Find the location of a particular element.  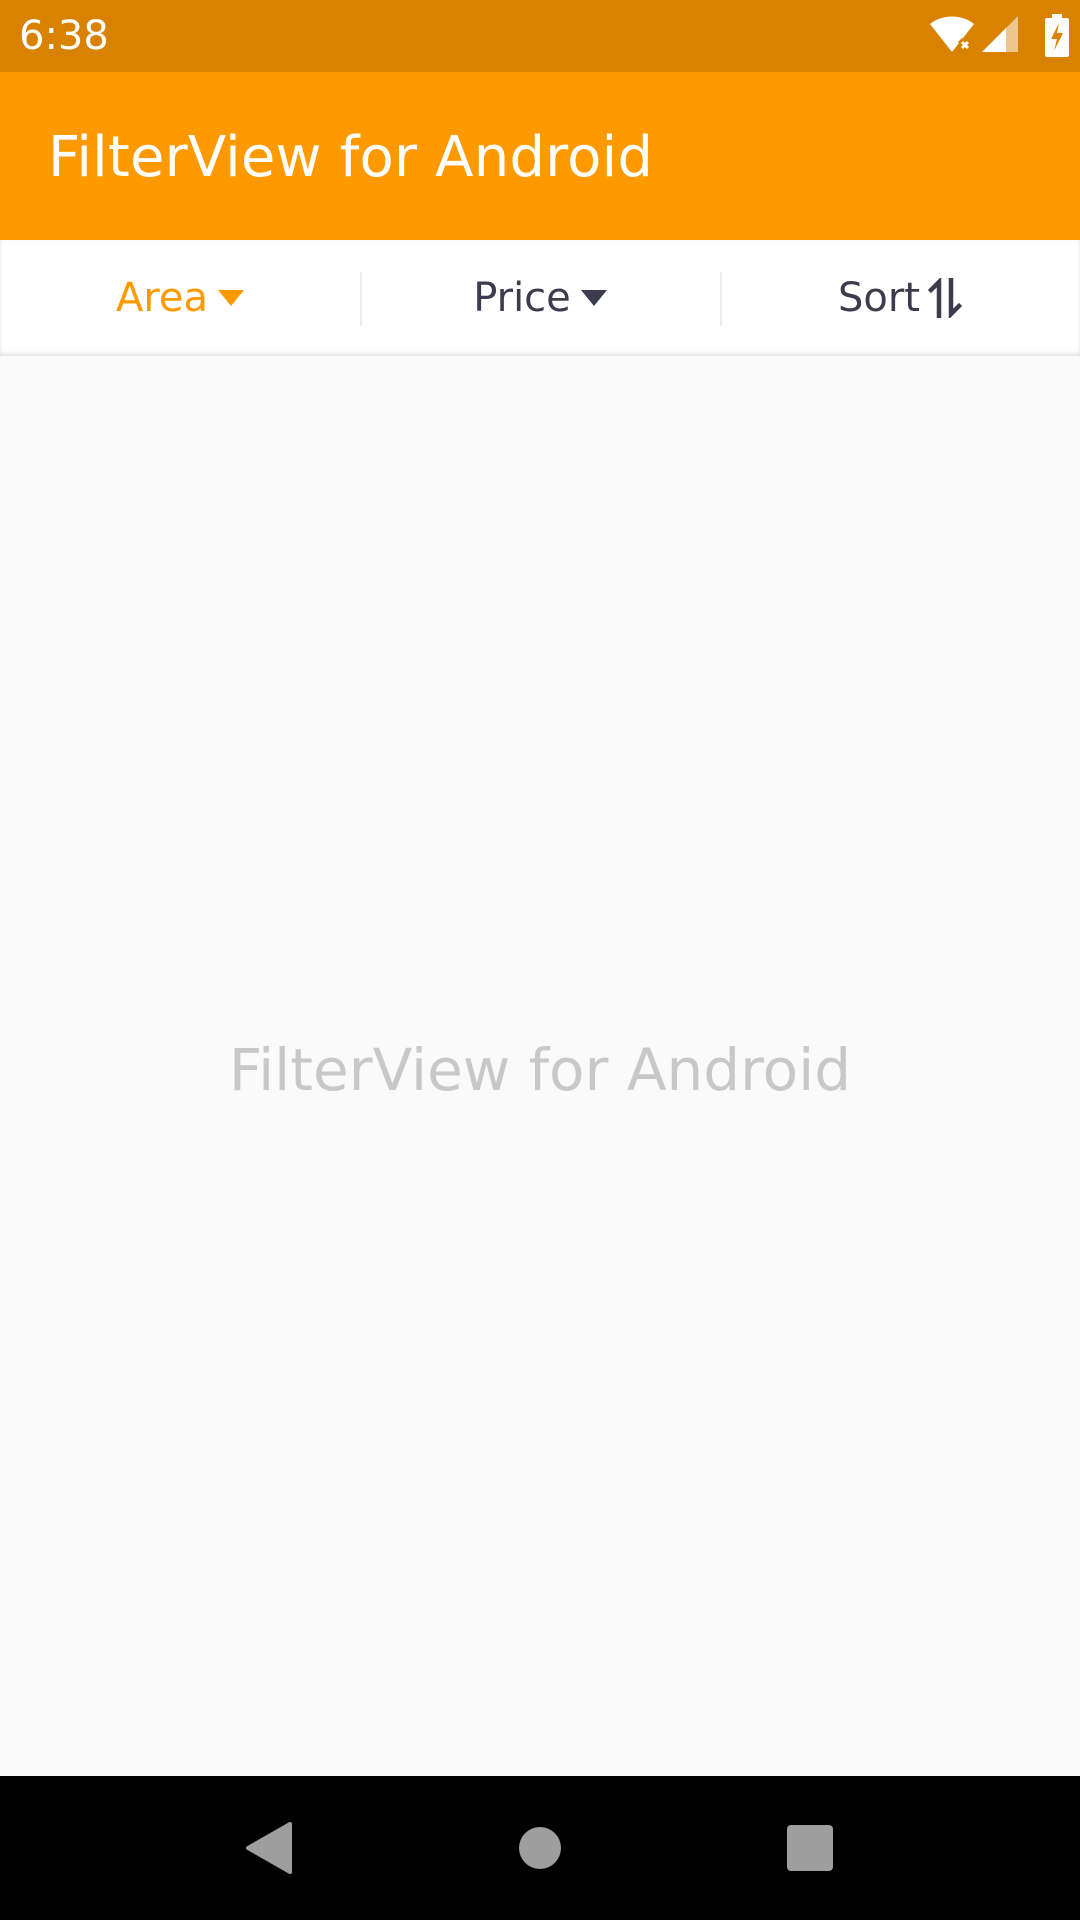

back-icon is located at coordinates (269, 1848).